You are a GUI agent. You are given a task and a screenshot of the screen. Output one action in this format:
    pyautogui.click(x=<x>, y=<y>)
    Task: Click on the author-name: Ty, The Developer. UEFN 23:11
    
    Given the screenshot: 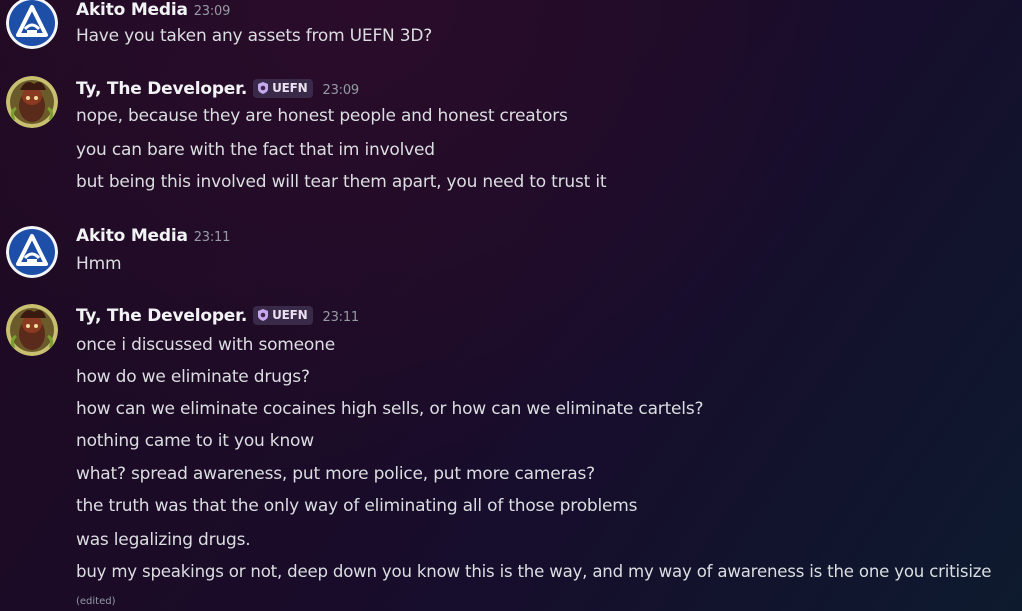 What is the action you would take?
    pyautogui.click(x=217, y=316)
    